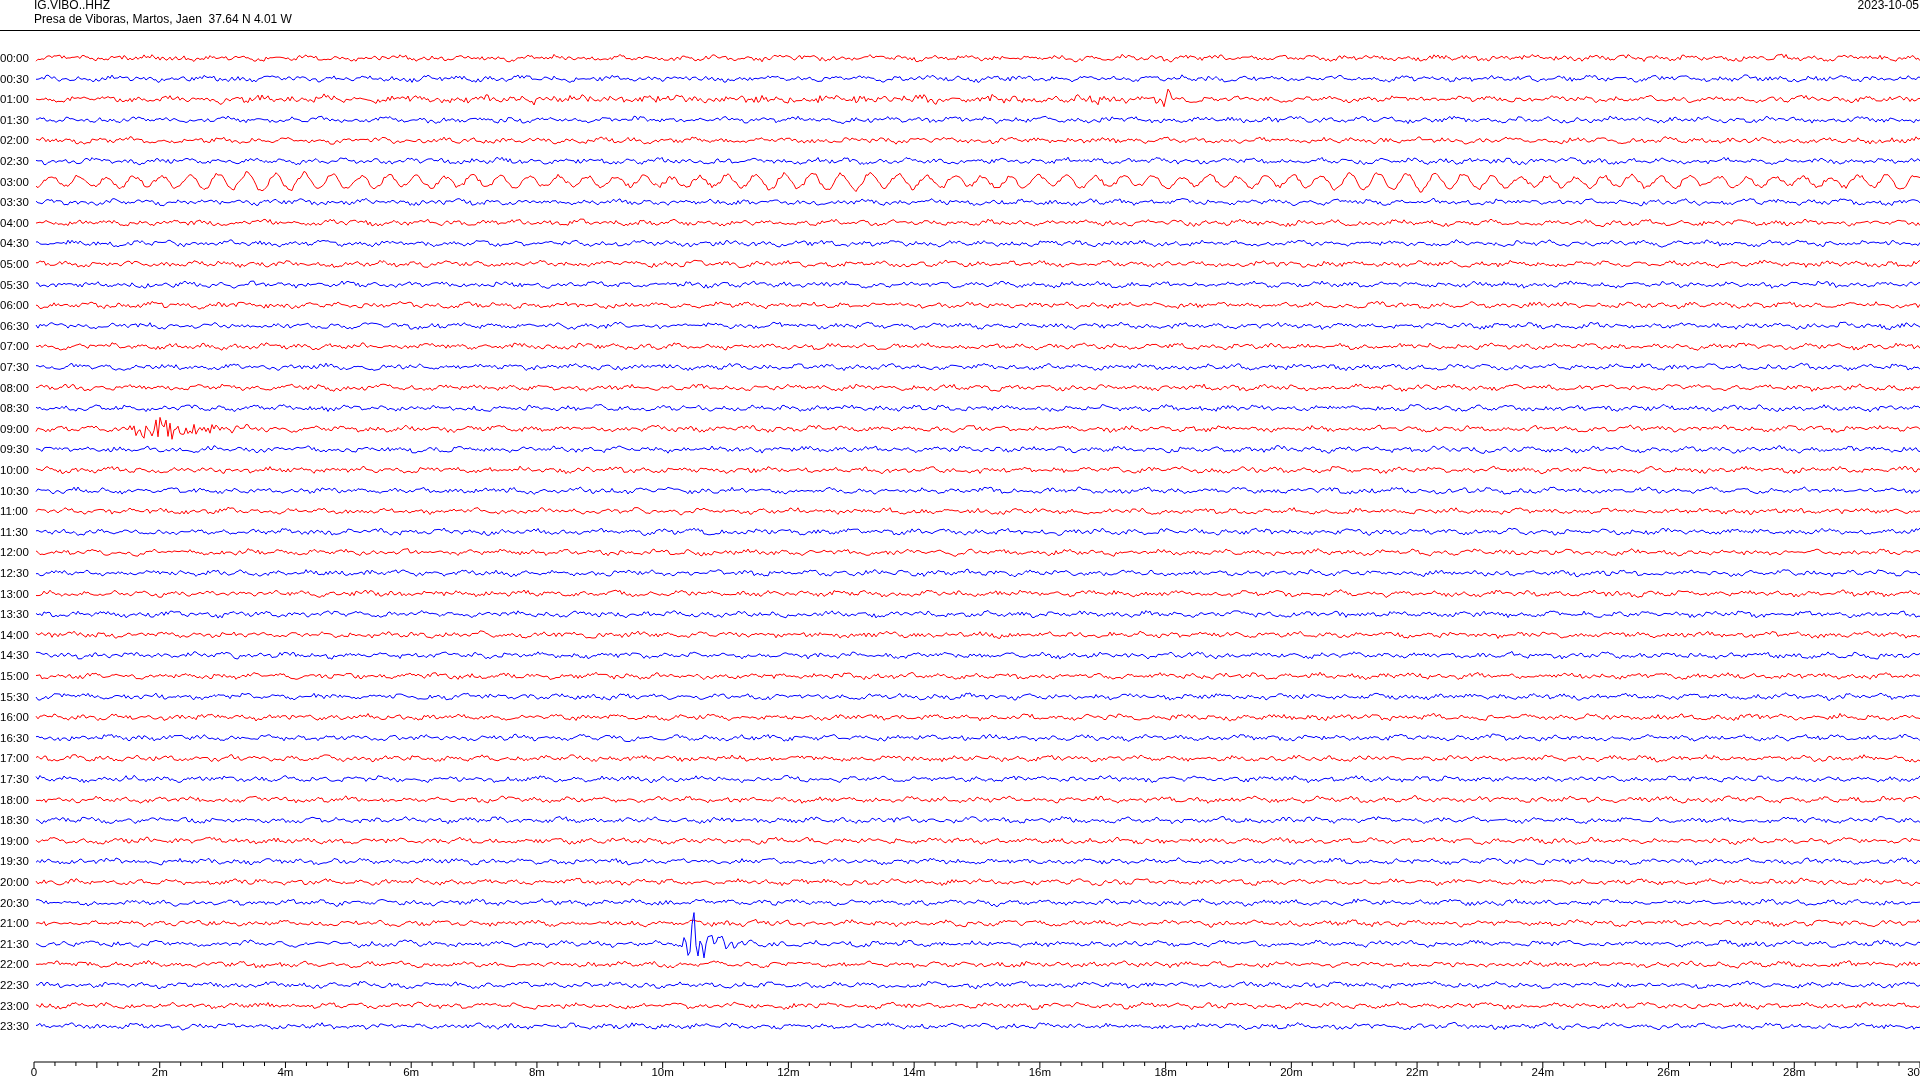 The width and height of the screenshot is (1920, 1080). Describe the element at coordinates (1417, 1072) in the screenshot. I see `axis-label: 22m` at that location.